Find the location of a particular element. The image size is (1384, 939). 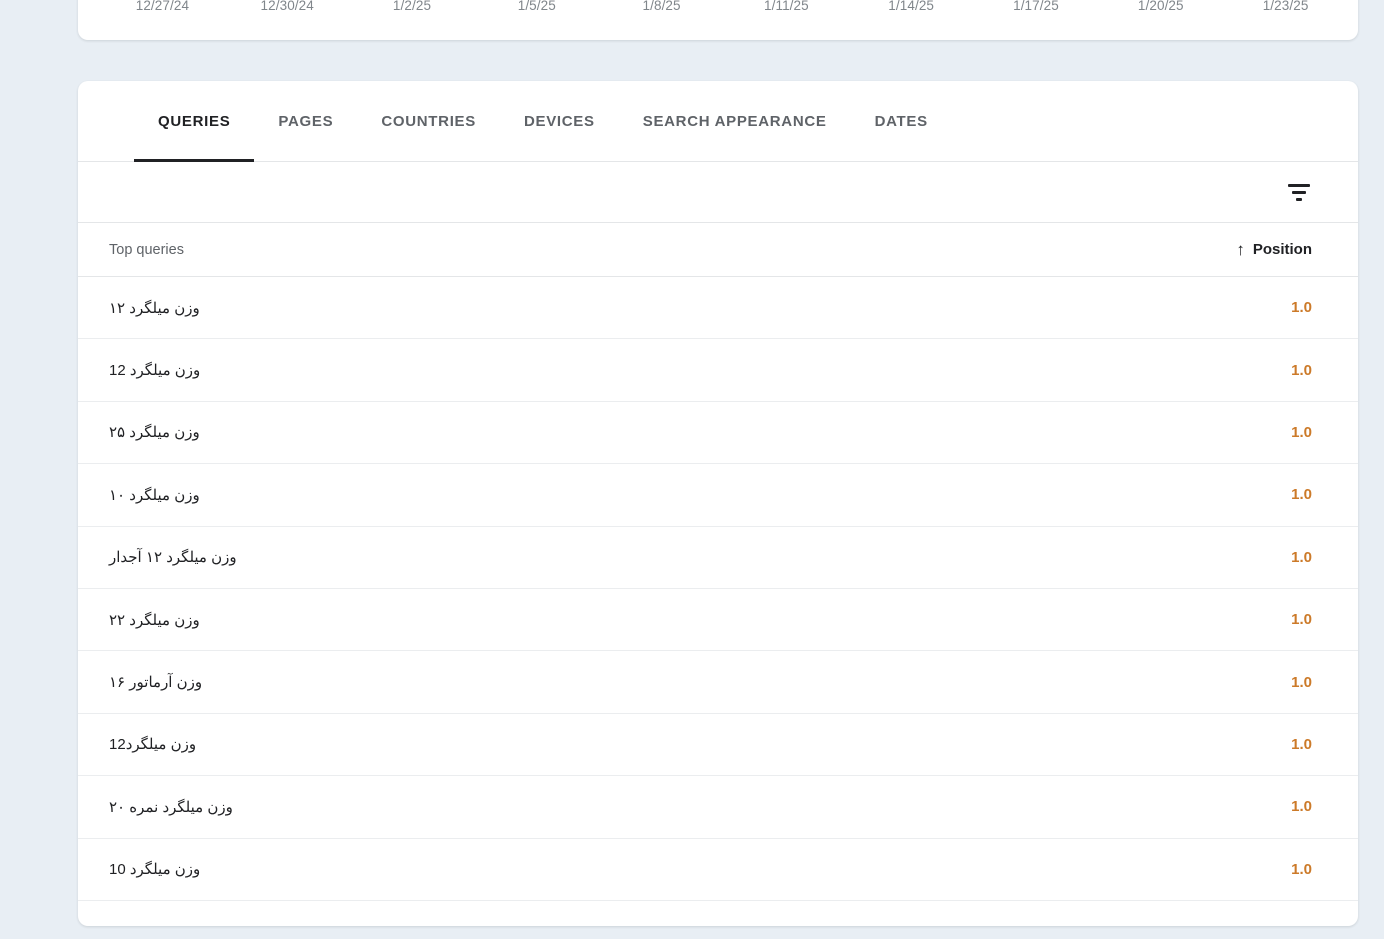

table-header-row: Top queries ↑ Position is located at coordinates (718, 250).